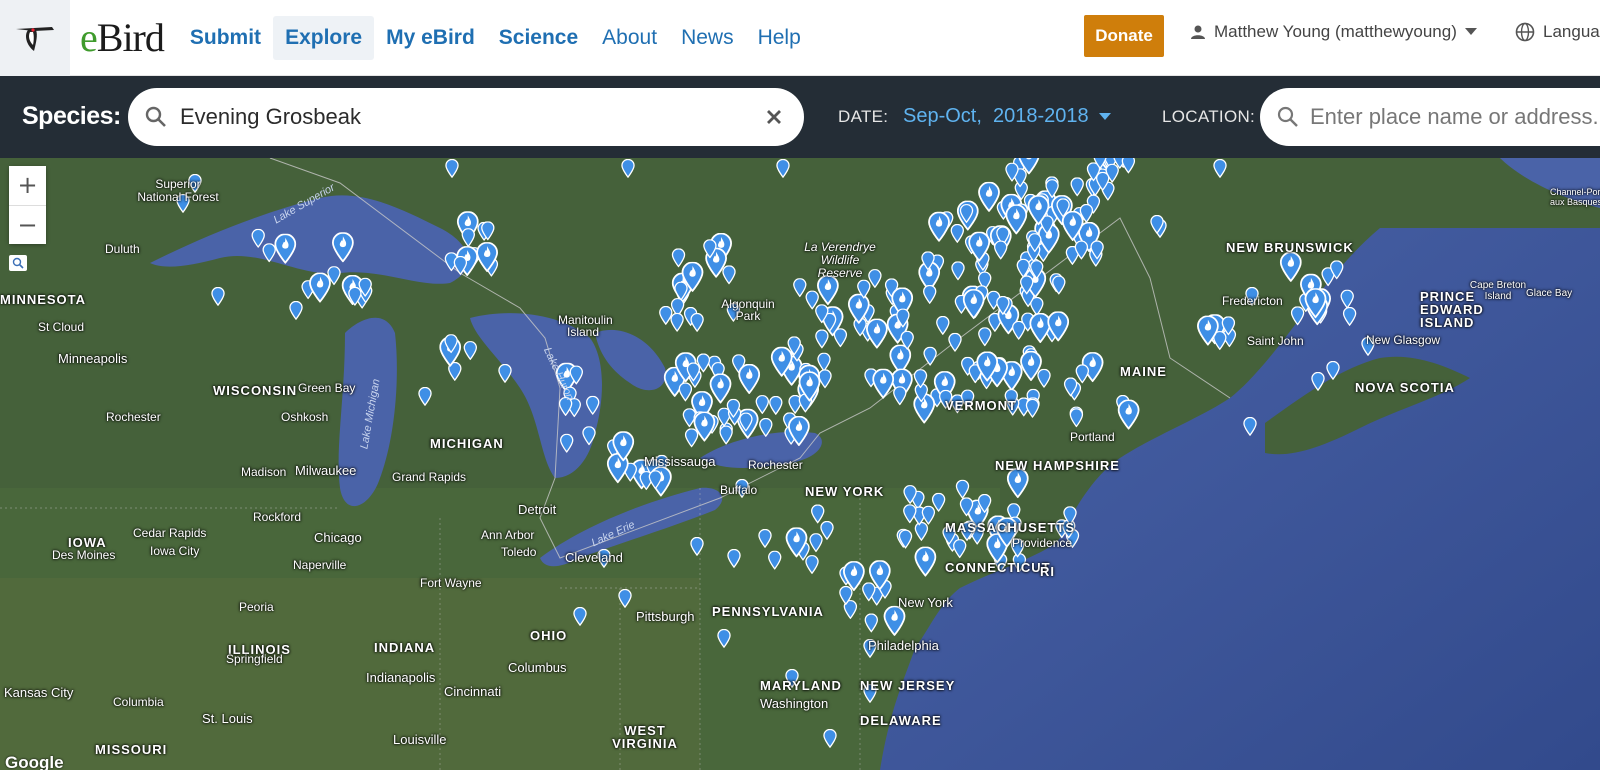  Describe the element at coordinates (774, 117) in the screenshot. I see `clear-icon` at that location.